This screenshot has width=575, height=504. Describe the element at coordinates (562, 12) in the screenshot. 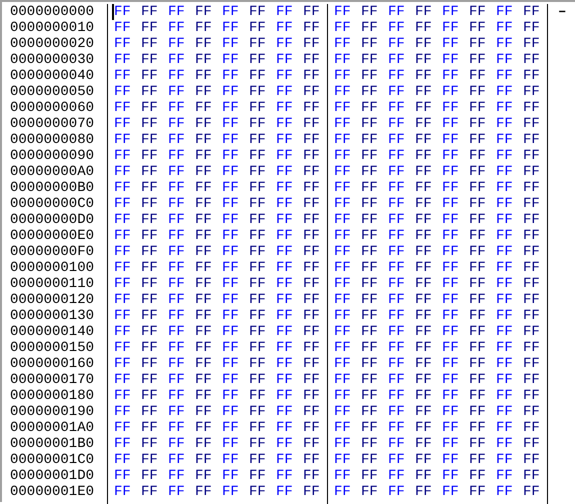

I see `ascii-text: –` at that location.